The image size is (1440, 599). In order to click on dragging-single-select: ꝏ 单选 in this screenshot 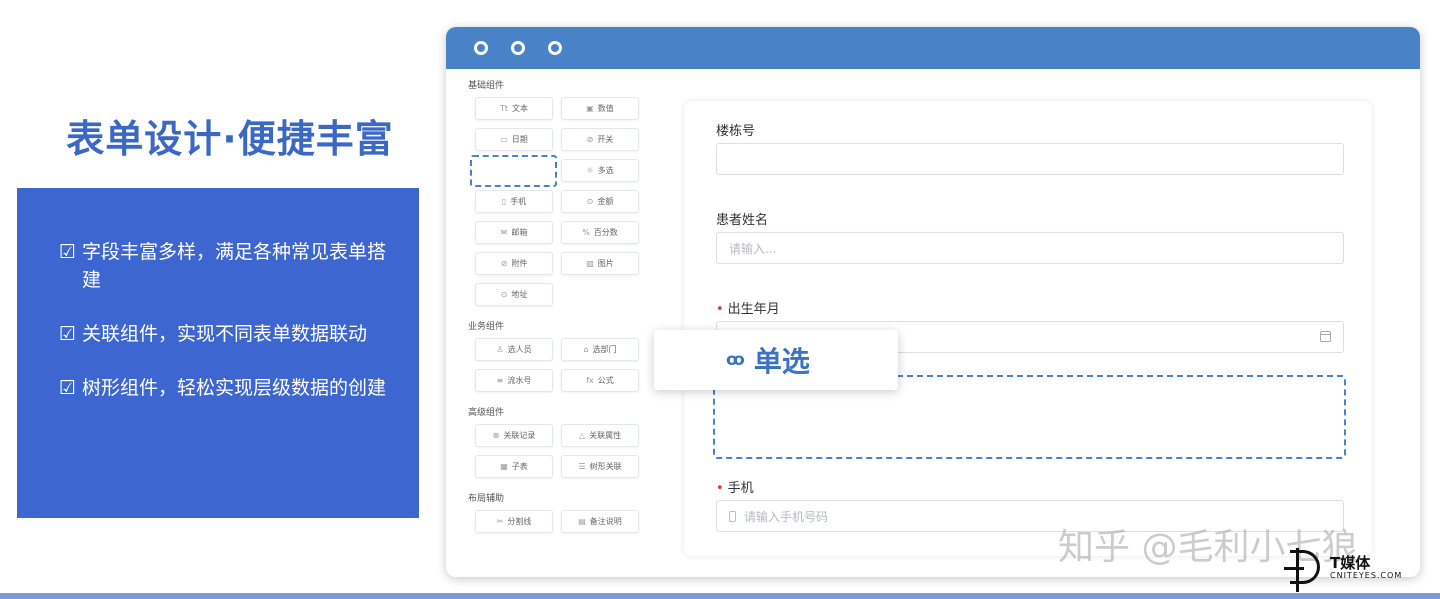, I will do `click(776, 360)`.